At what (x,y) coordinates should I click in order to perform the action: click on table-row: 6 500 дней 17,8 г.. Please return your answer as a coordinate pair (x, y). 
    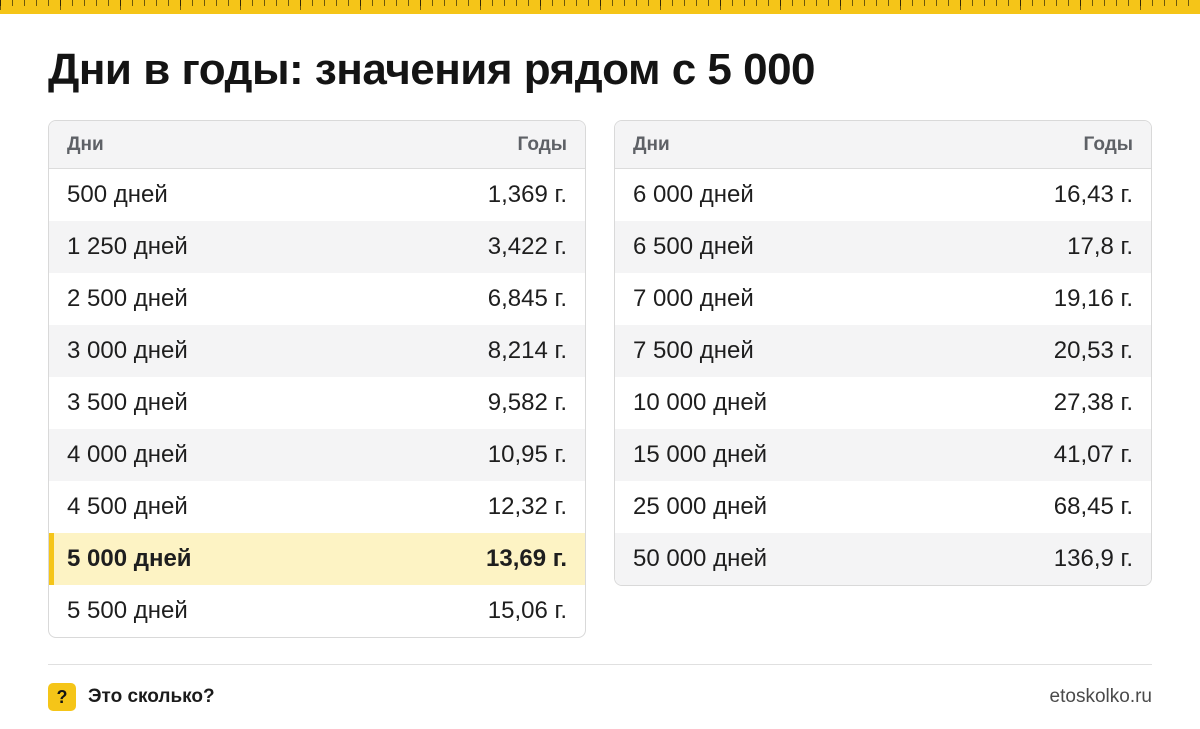
    Looking at the image, I should click on (883, 247).